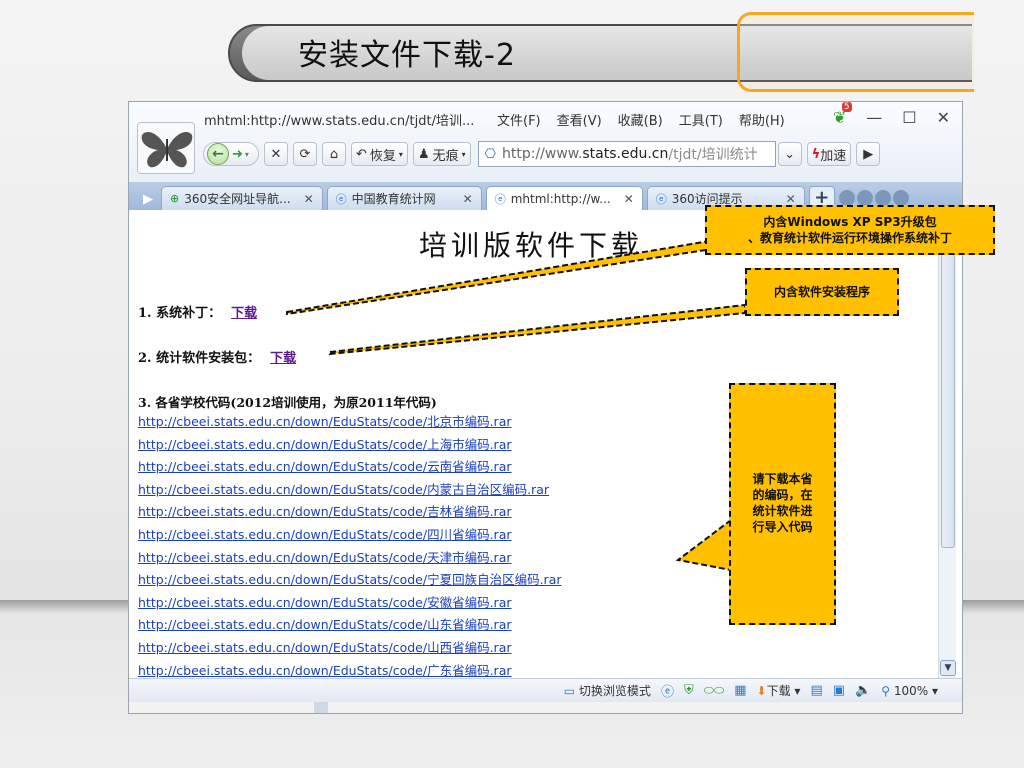 The height and width of the screenshot is (768, 1024). Describe the element at coordinates (782, 504) in the screenshot. I see `callout-codes-info: 请下载本省 的编码，在 统计软件进 行导入代码` at that location.